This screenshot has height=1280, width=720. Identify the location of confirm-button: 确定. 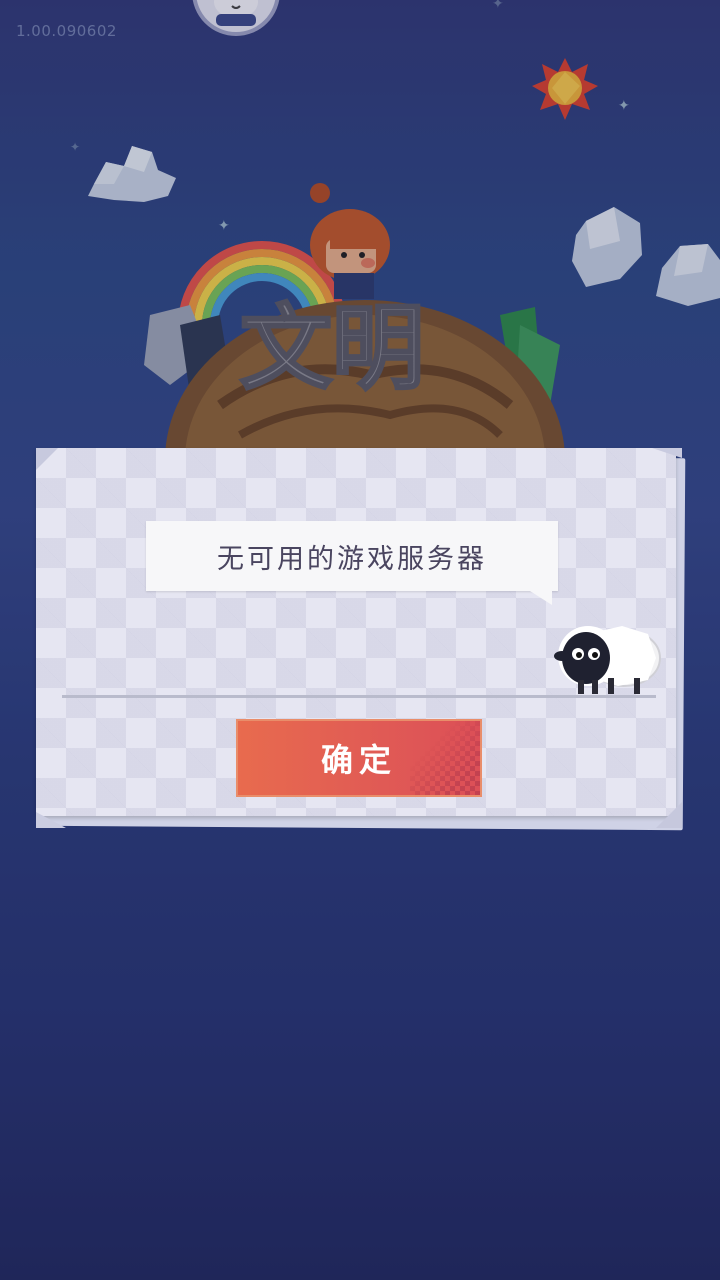
(359, 758).